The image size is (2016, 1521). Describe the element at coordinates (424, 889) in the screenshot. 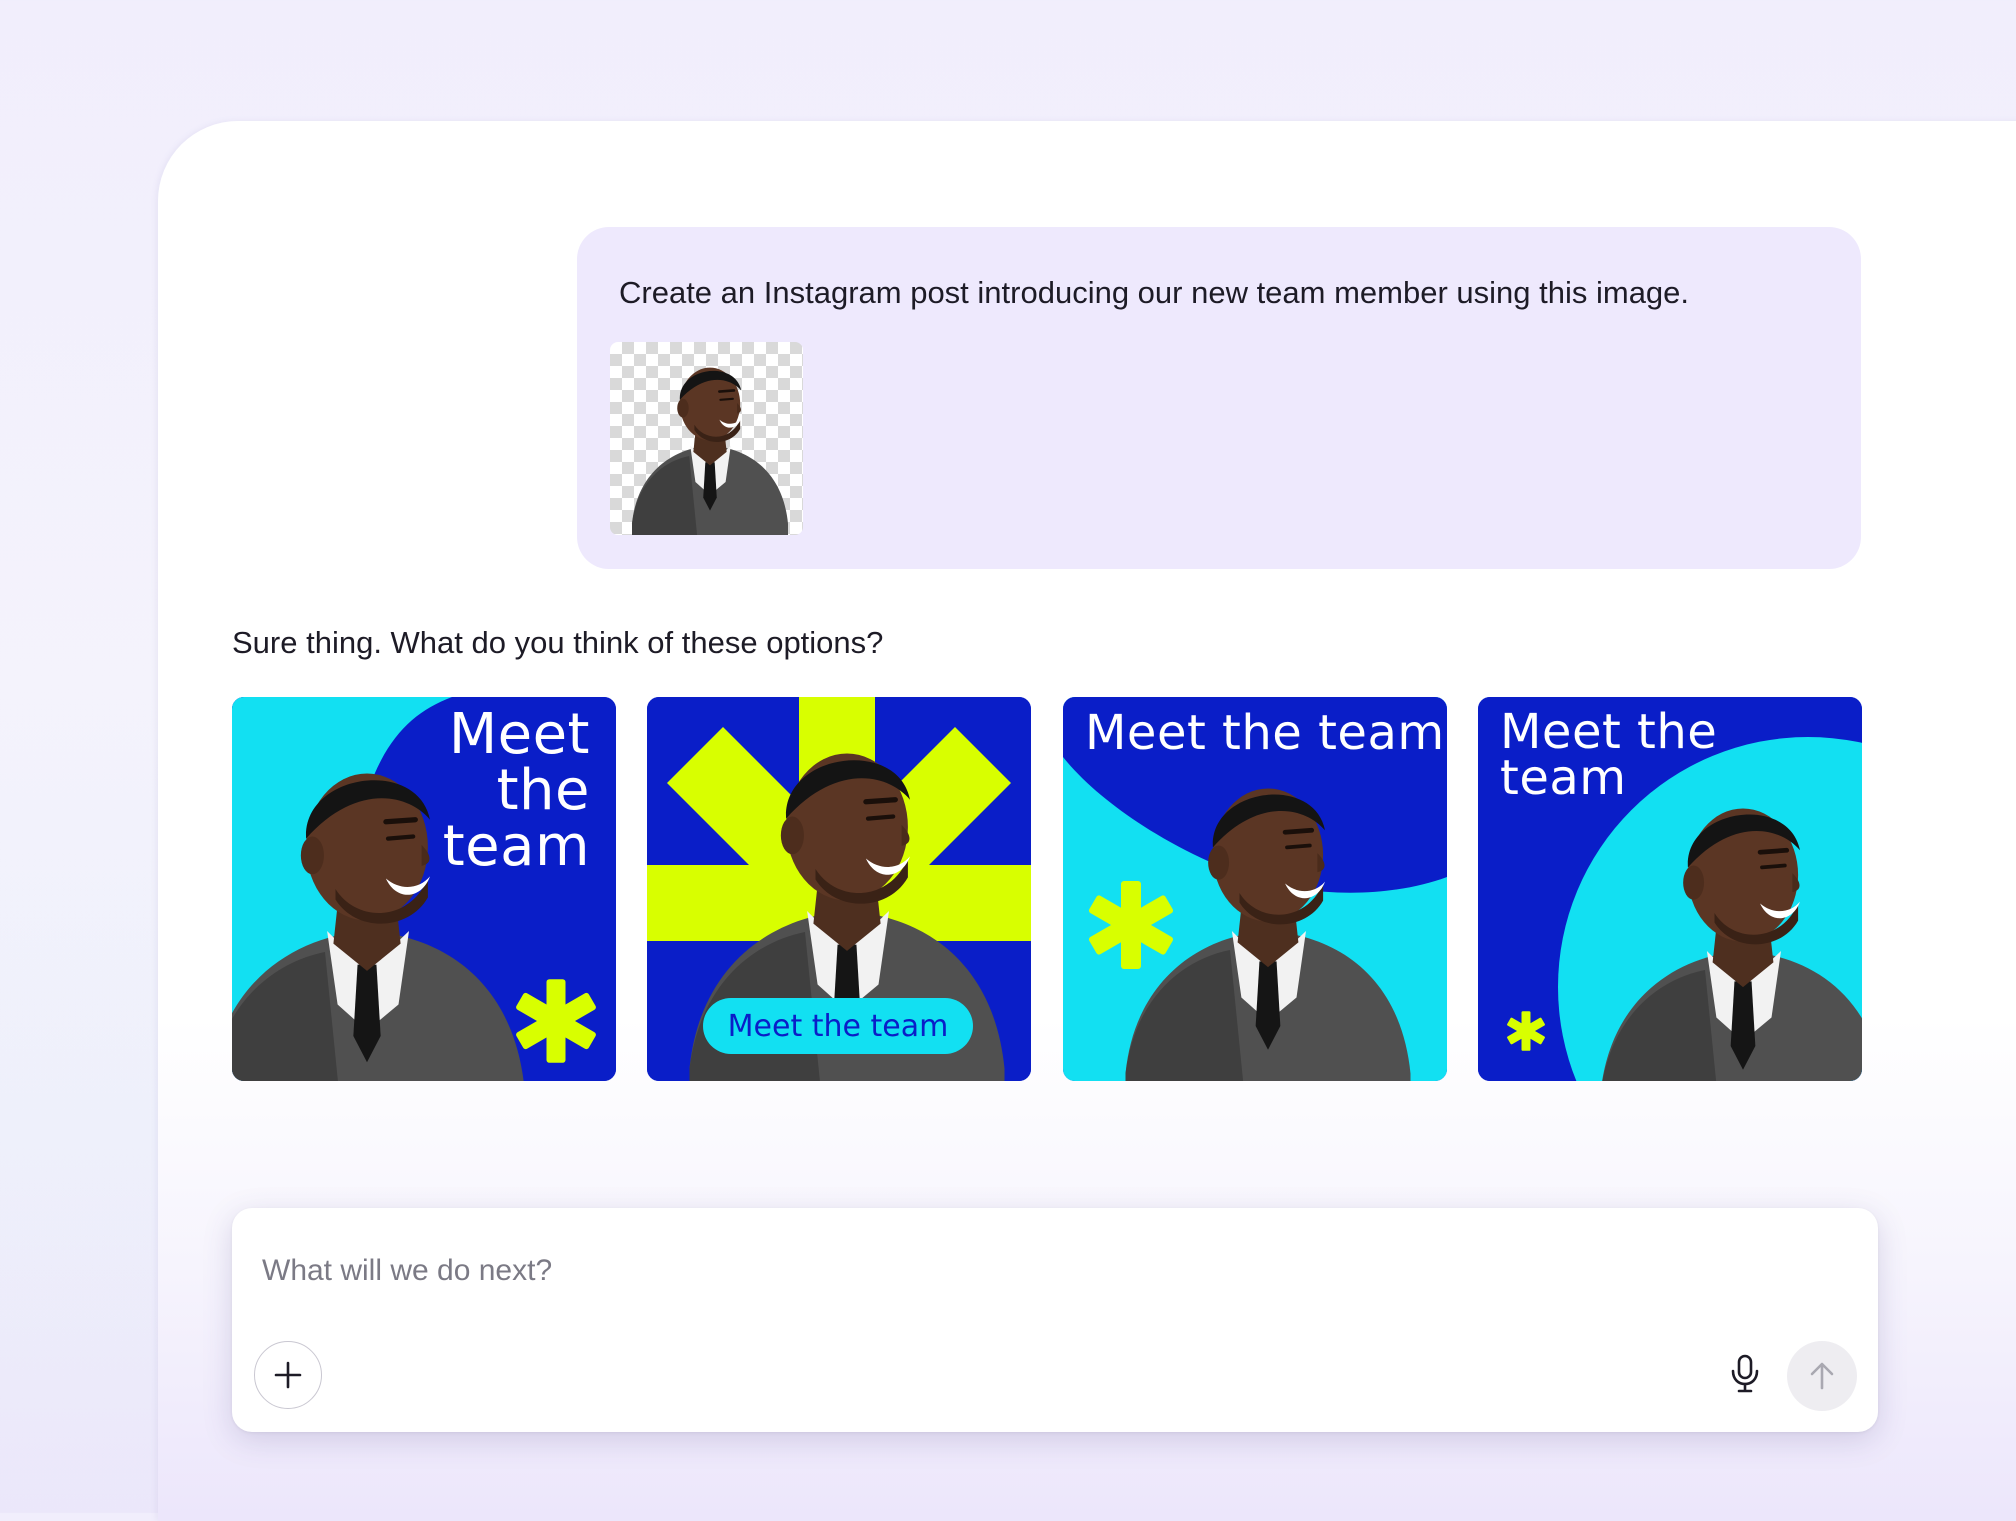

I see `design-option-1: Meet the team` at that location.